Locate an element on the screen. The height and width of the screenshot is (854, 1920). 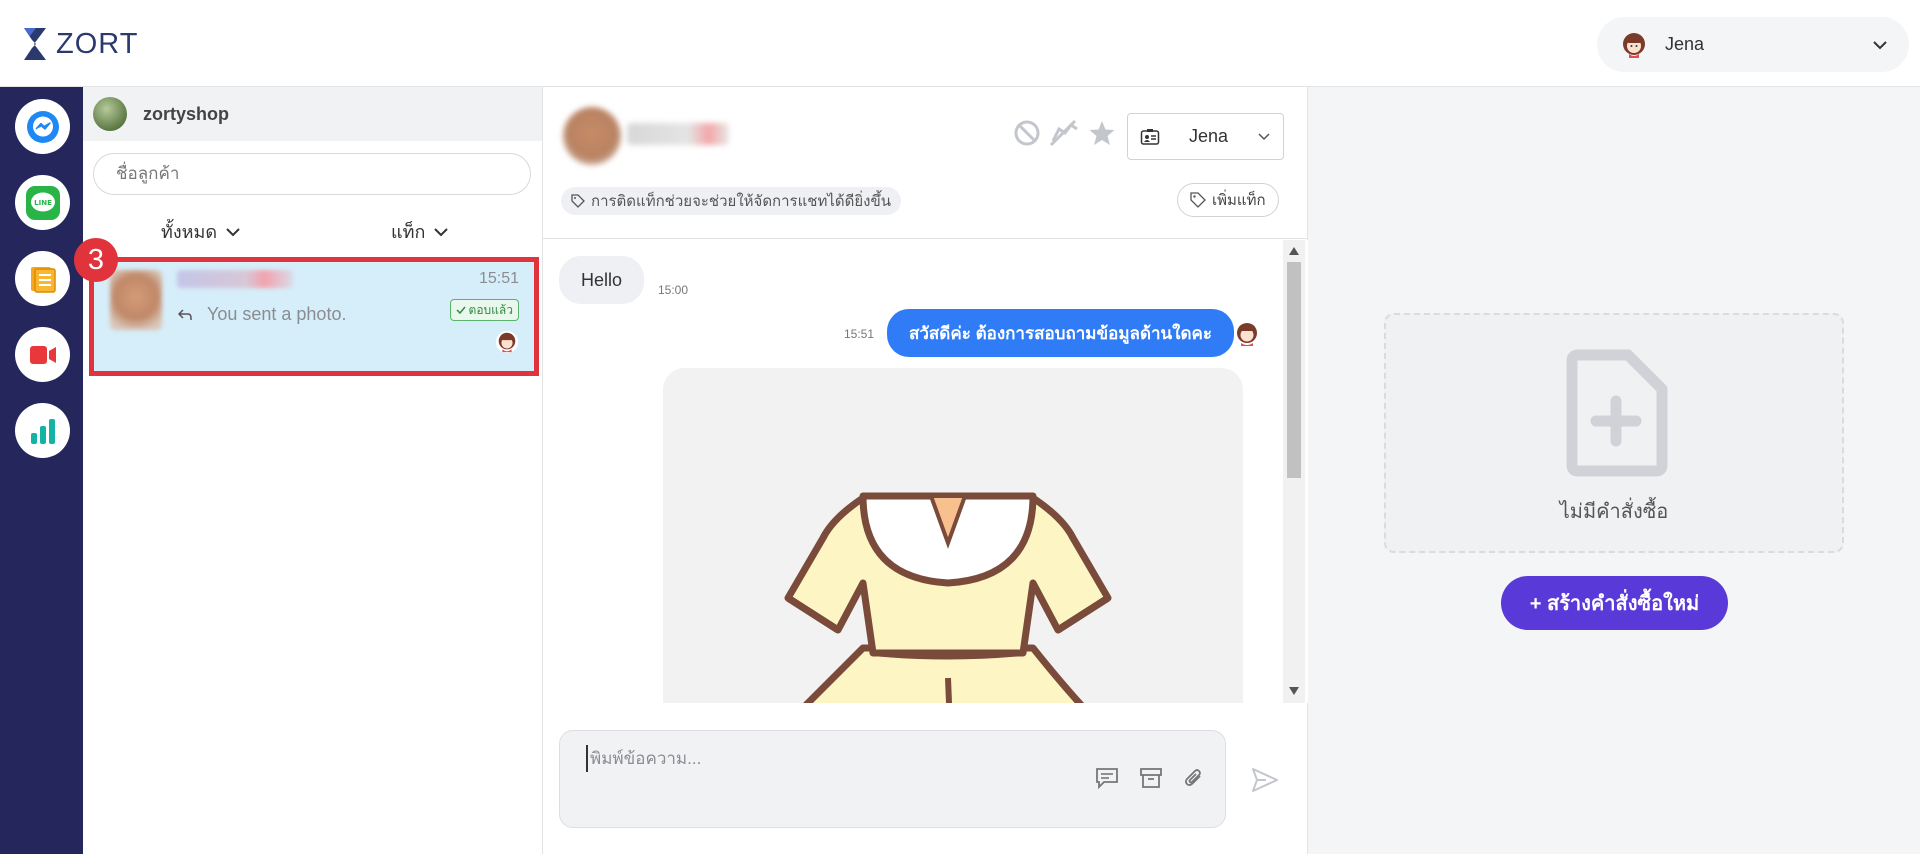
composer-tools is located at coordinates (1150, 778).